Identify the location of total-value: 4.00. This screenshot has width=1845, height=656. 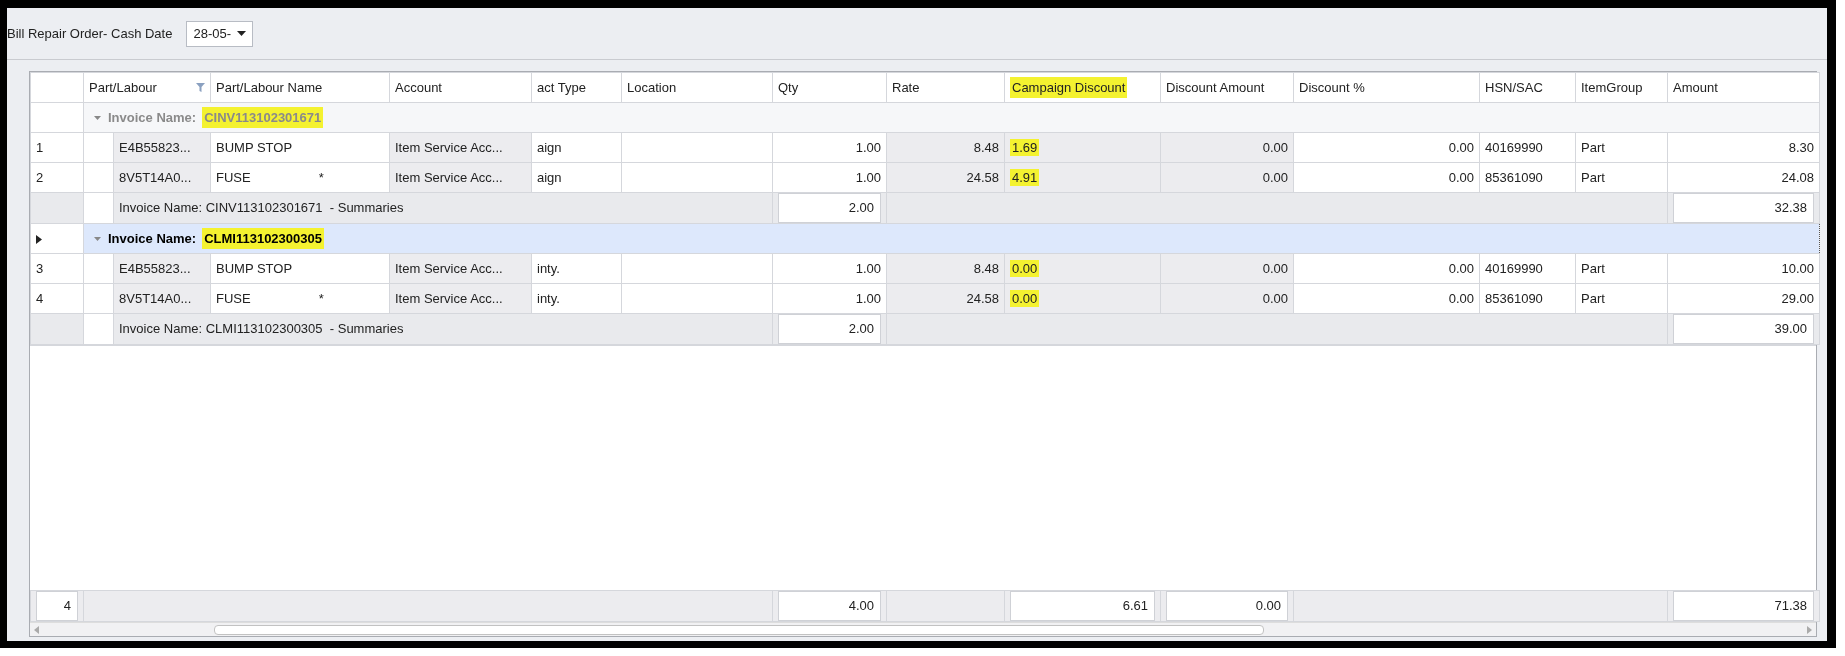
(830, 606).